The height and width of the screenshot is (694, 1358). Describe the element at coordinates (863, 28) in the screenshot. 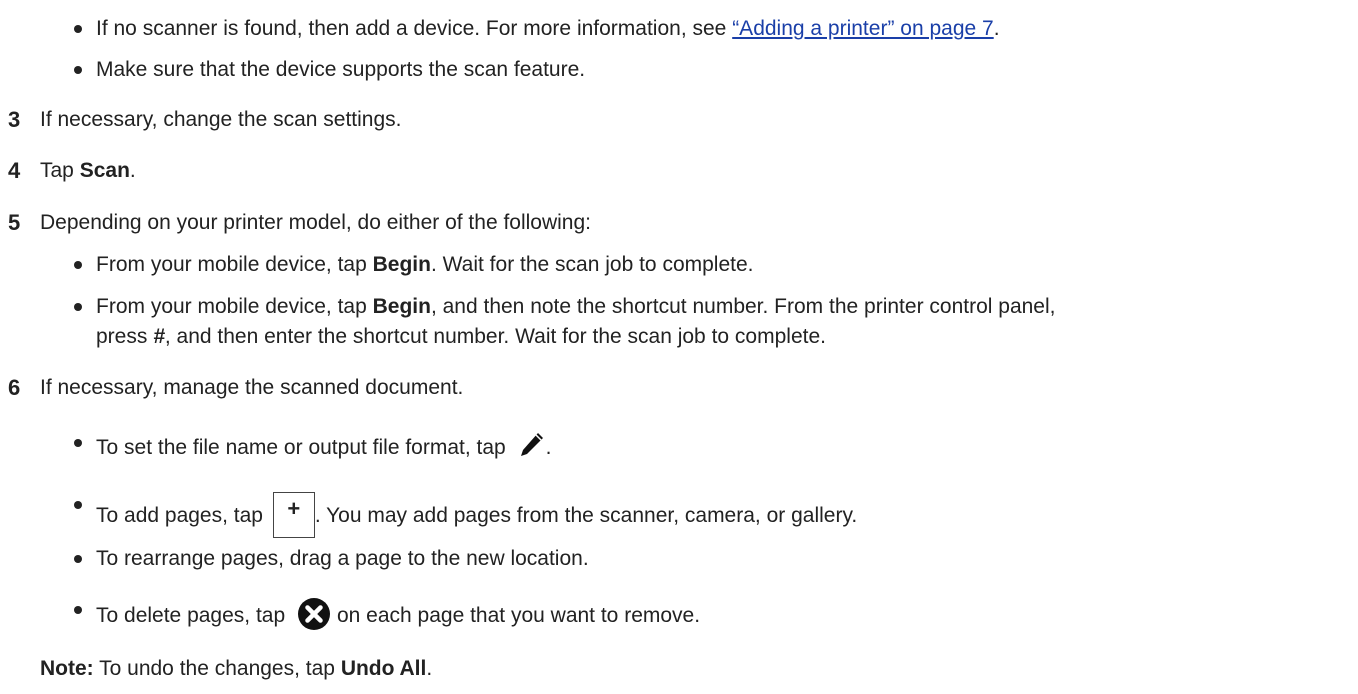

I see `adding-printer-link: “Adding a printer” on page 7` at that location.